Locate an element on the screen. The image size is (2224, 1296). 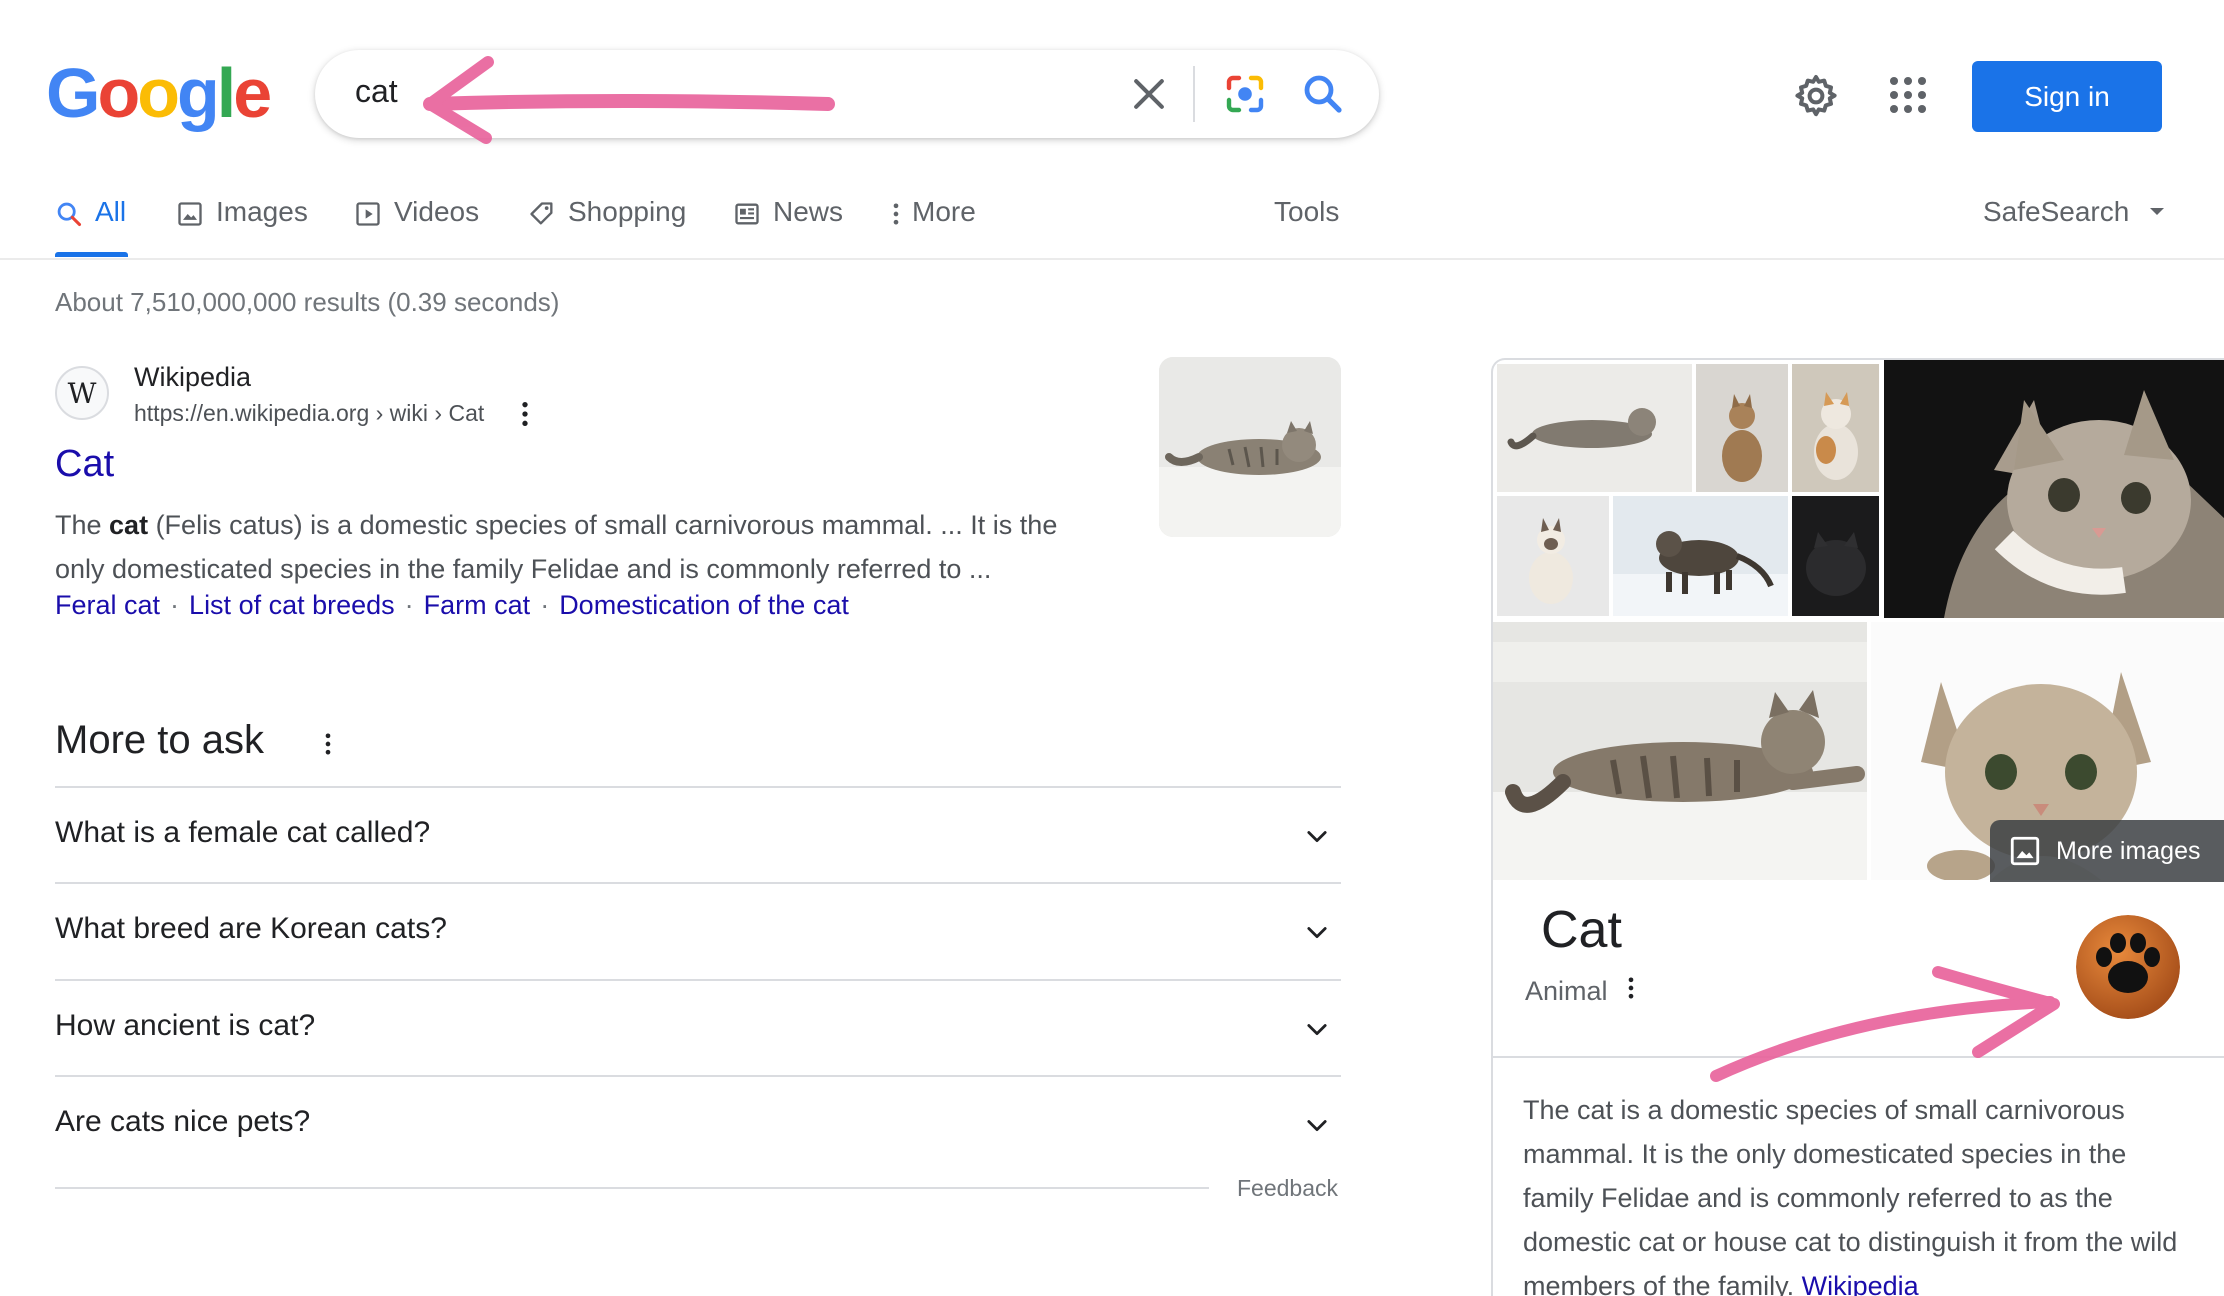
more-images-button: More images is located at coordinates (2107, 851).